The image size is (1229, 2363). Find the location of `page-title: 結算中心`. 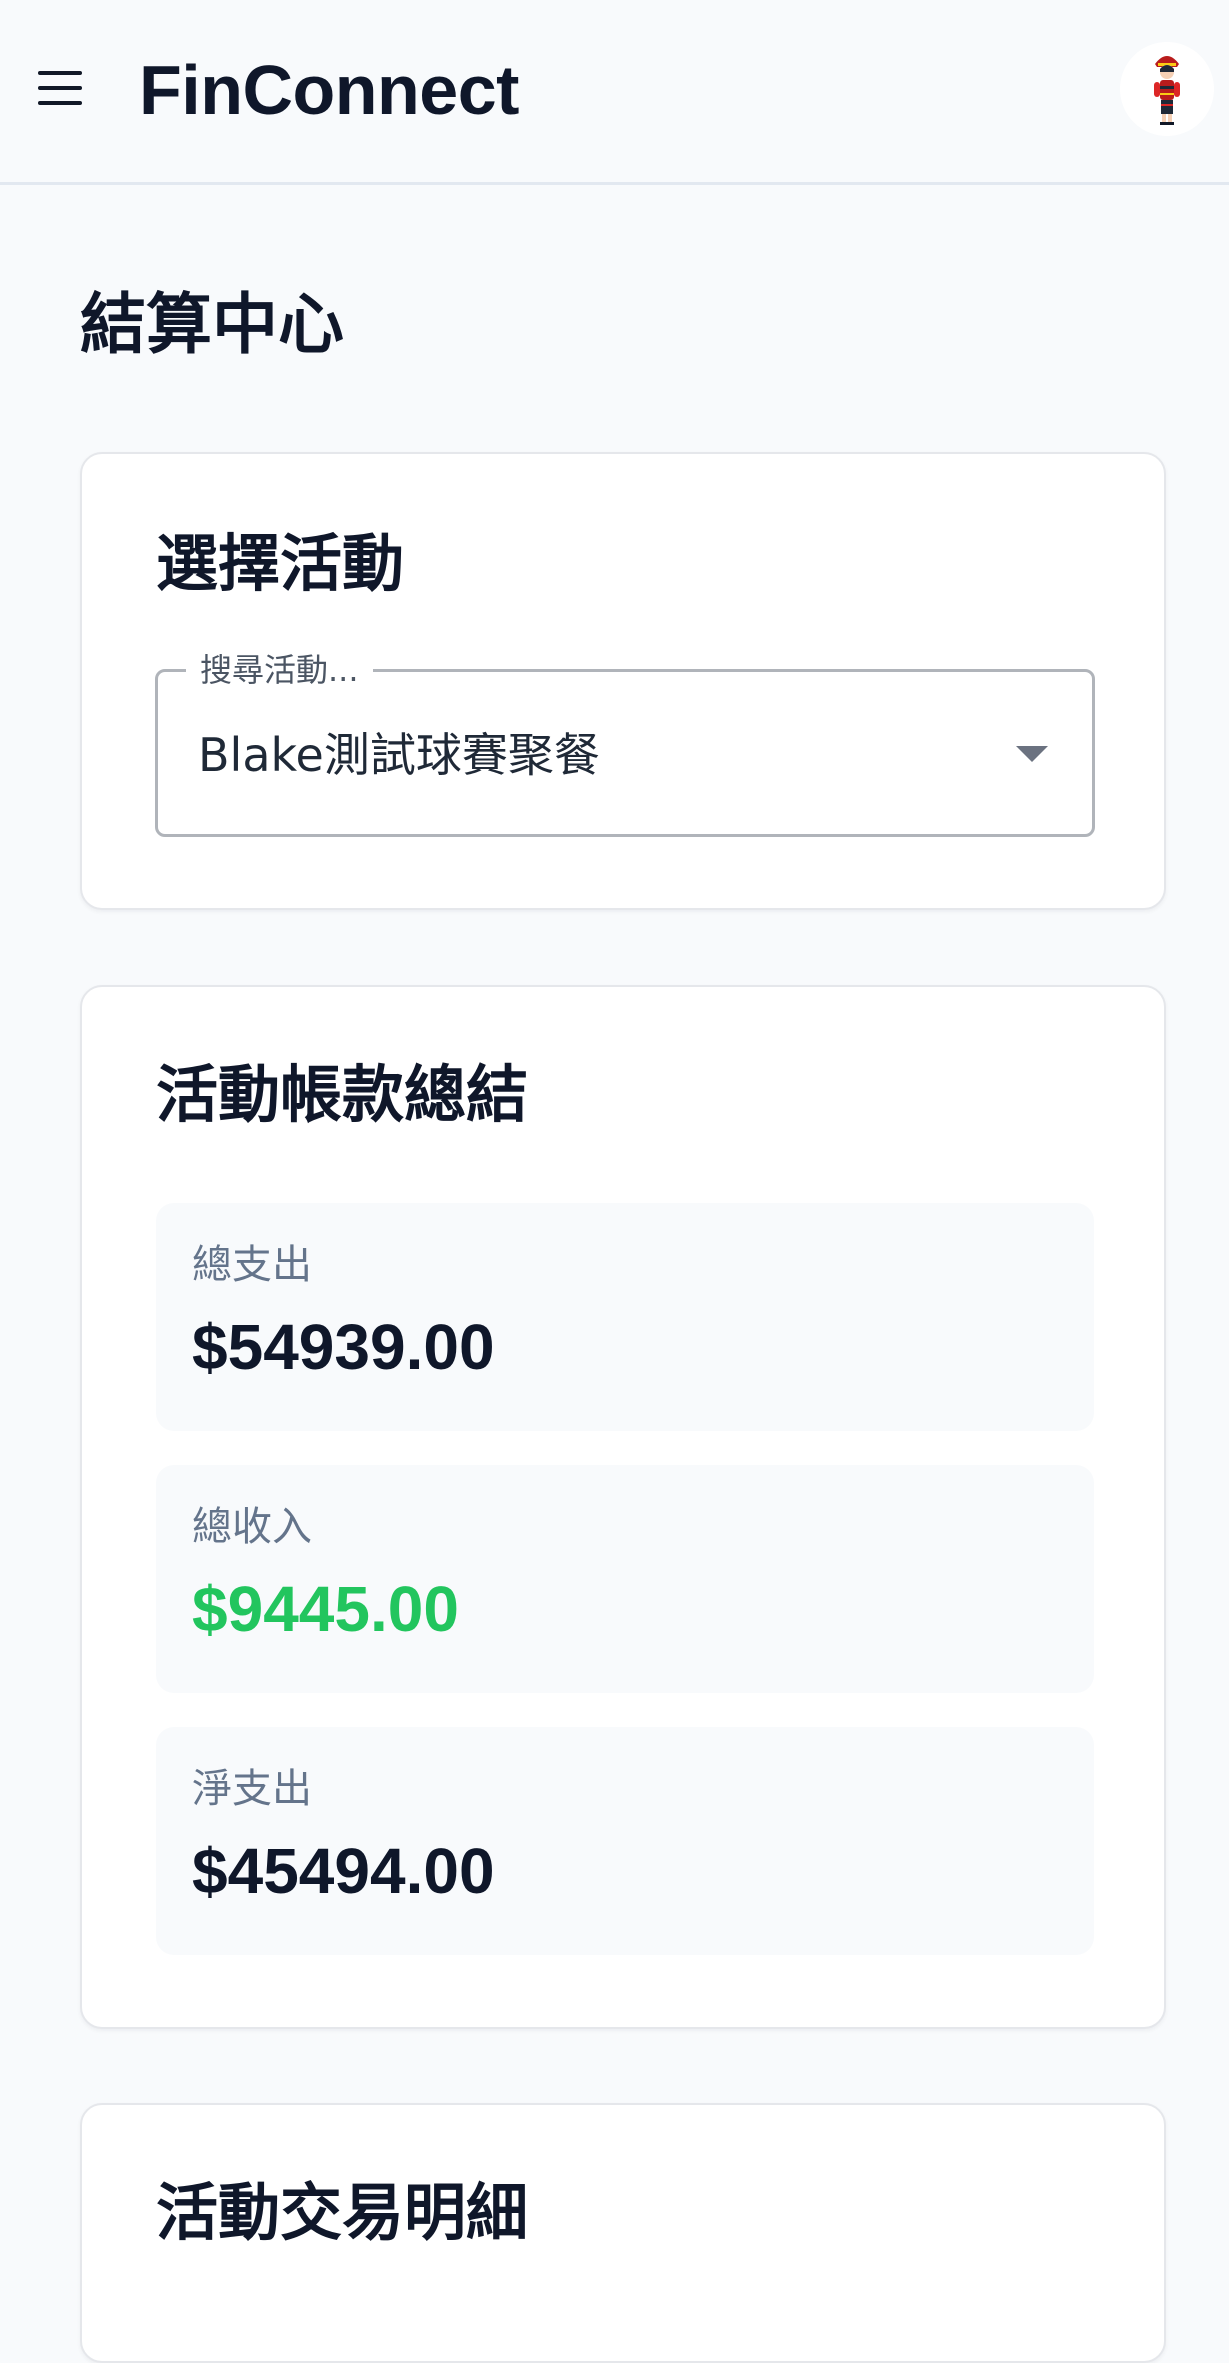

page-title: 結算中心 is located at coordinates (212, 324).